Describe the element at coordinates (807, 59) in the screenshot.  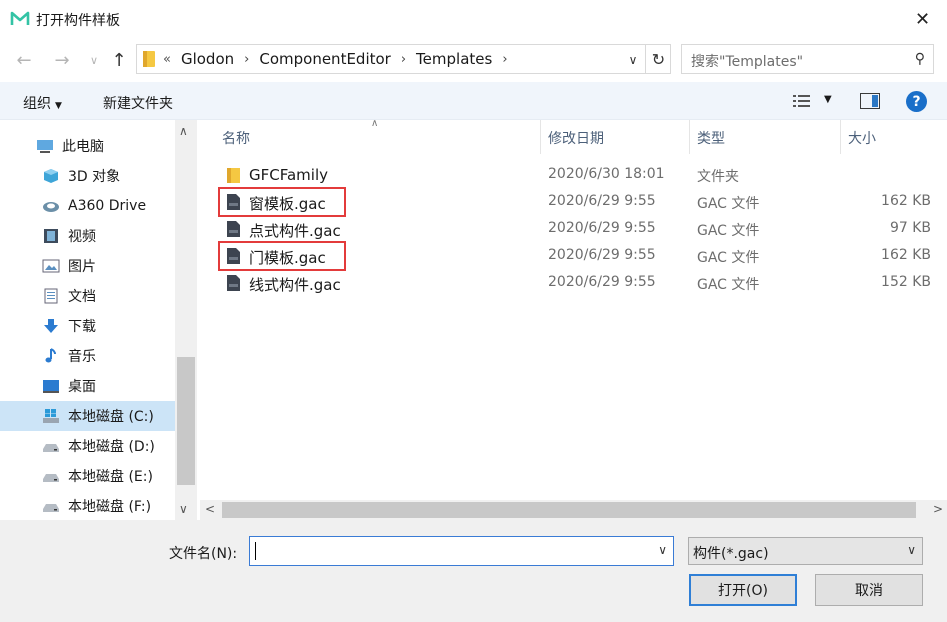
I see `search-input: 搜索"Templates" ⚲` at that location.